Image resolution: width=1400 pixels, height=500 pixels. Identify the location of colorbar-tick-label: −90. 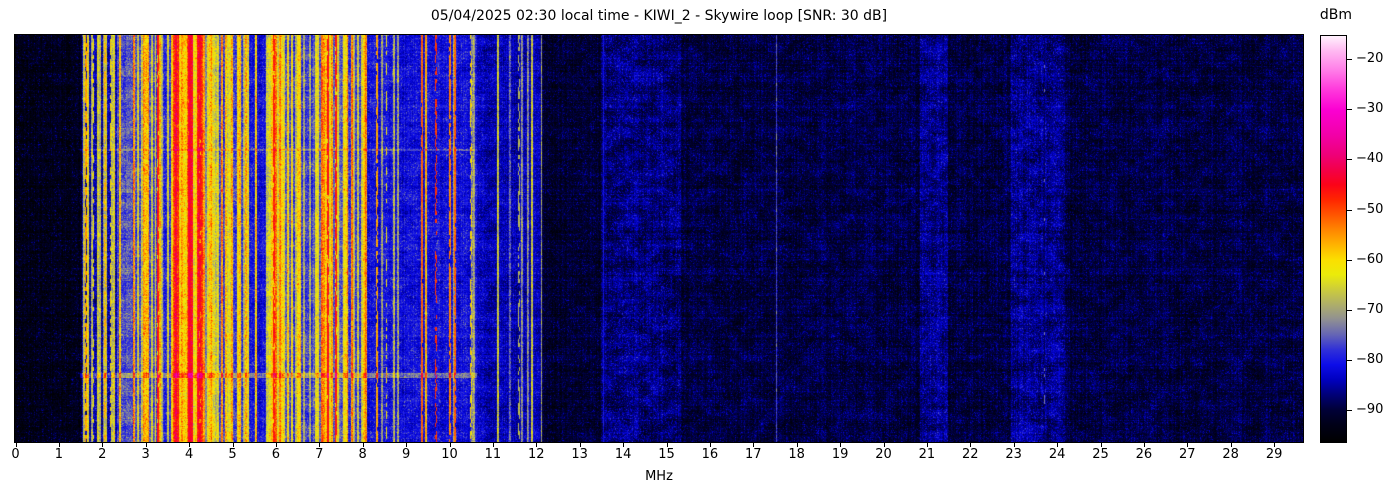
(1370, 410).